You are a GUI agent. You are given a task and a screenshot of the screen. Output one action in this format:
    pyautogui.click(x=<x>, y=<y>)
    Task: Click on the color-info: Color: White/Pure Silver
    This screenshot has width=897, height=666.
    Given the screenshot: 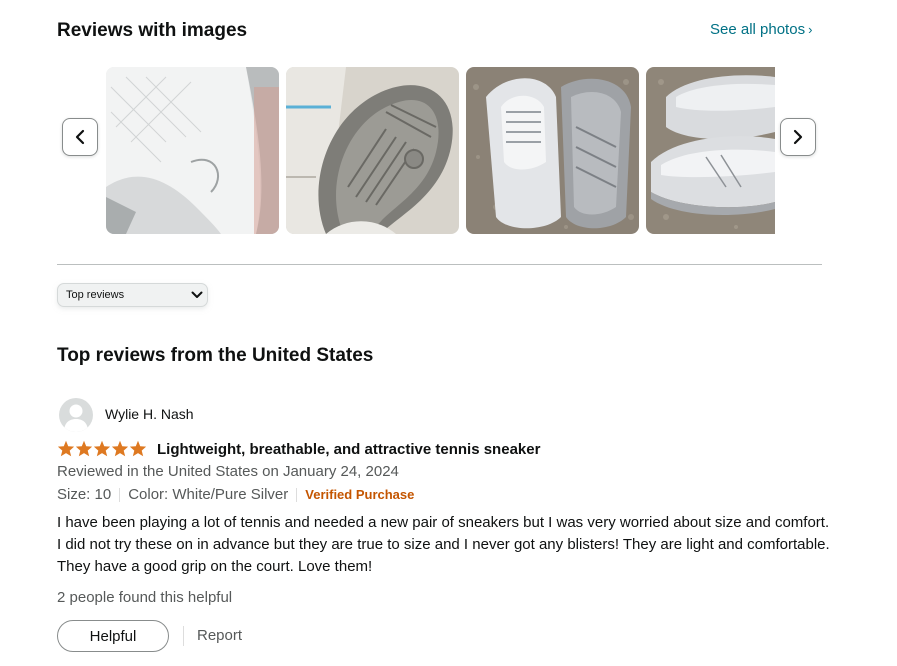 What is the action you would take?
    pyautogui.click(x=208, y=494)
    